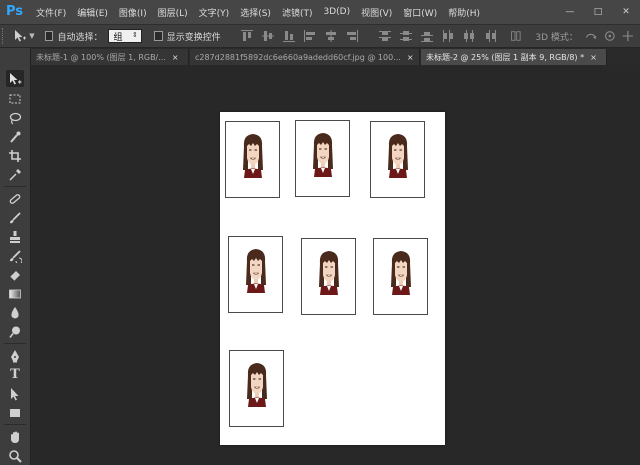 This screenshot has height=465, width=640. Describe the element at coordinates (15, 455) in the screenshot. I see `zoom-tool-icon` at that location.